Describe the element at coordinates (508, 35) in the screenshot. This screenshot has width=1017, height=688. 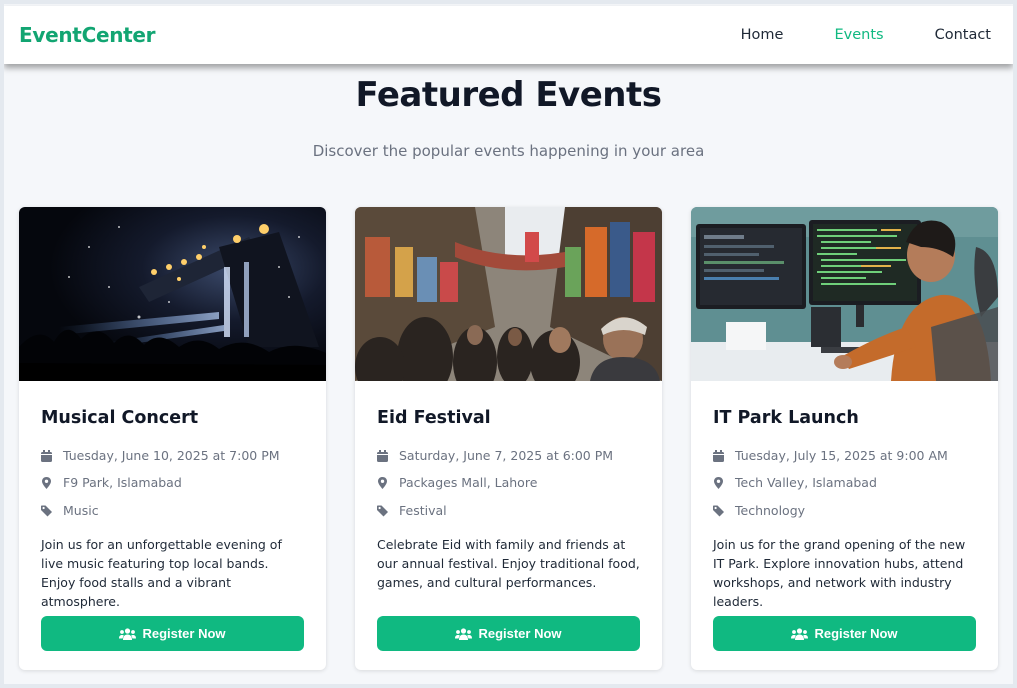
I see `navbar: EventCenter Home Events Contact` at that location.